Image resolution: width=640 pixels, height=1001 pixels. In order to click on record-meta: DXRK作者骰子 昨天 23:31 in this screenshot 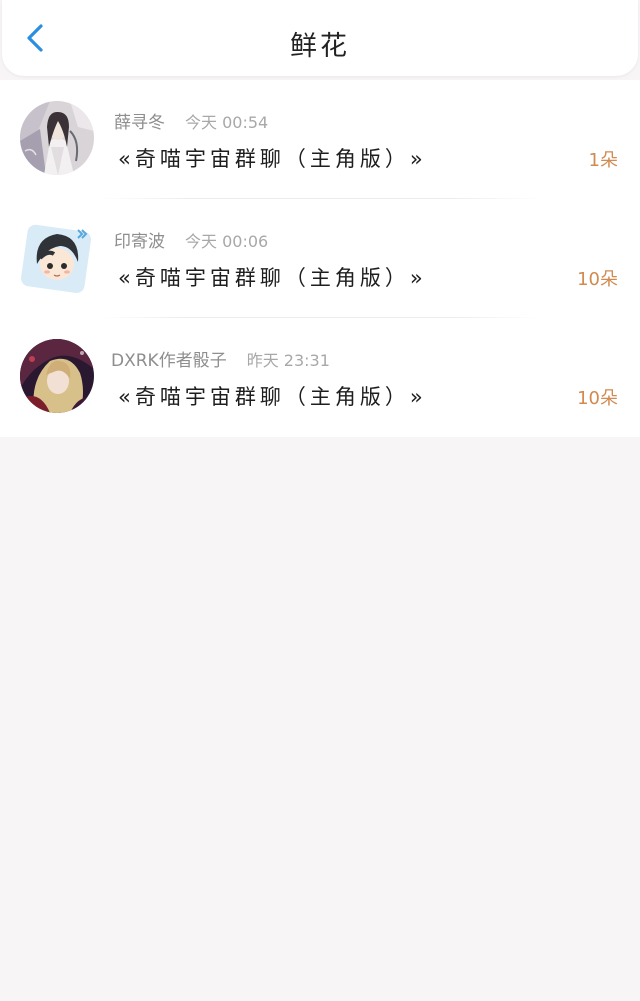, I will do `click(220, 358)`.